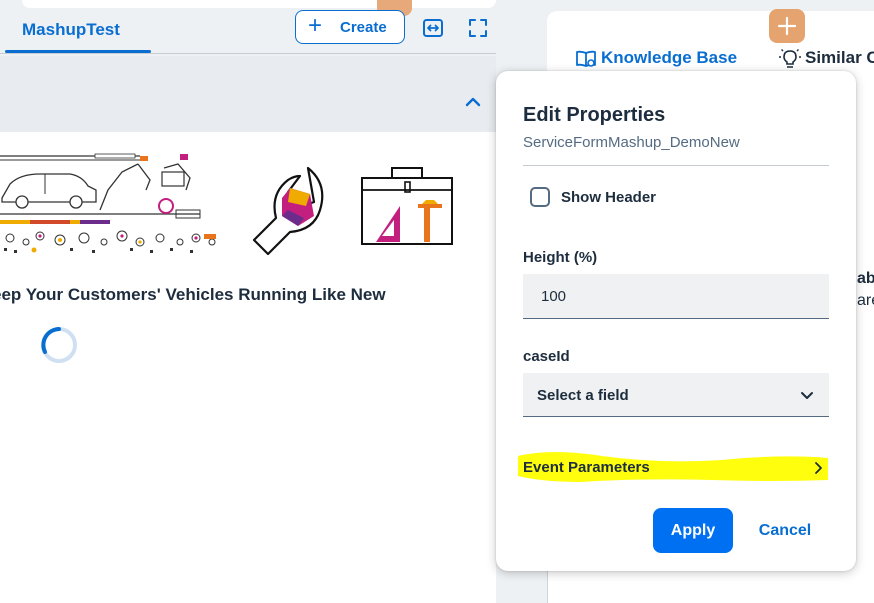 The height and width of the screenshot is (603, 874). What do you see at coordinates (865, 278) in the screenshot?
I see `obscured-text-1: abl` at bounding box center [865, 278].